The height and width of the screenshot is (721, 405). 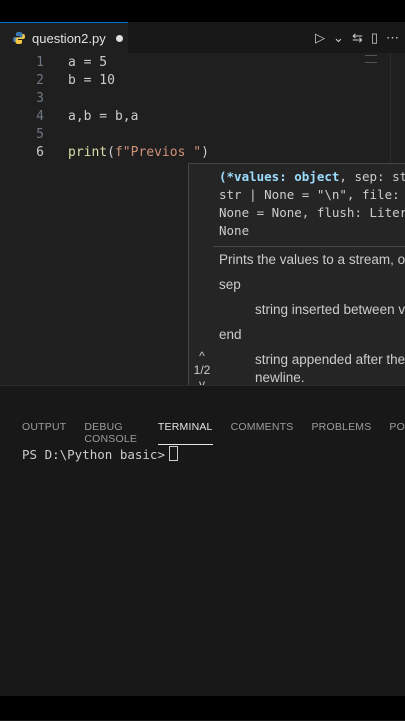 I want to click on line-number: 6, so click(x=40, y=152).